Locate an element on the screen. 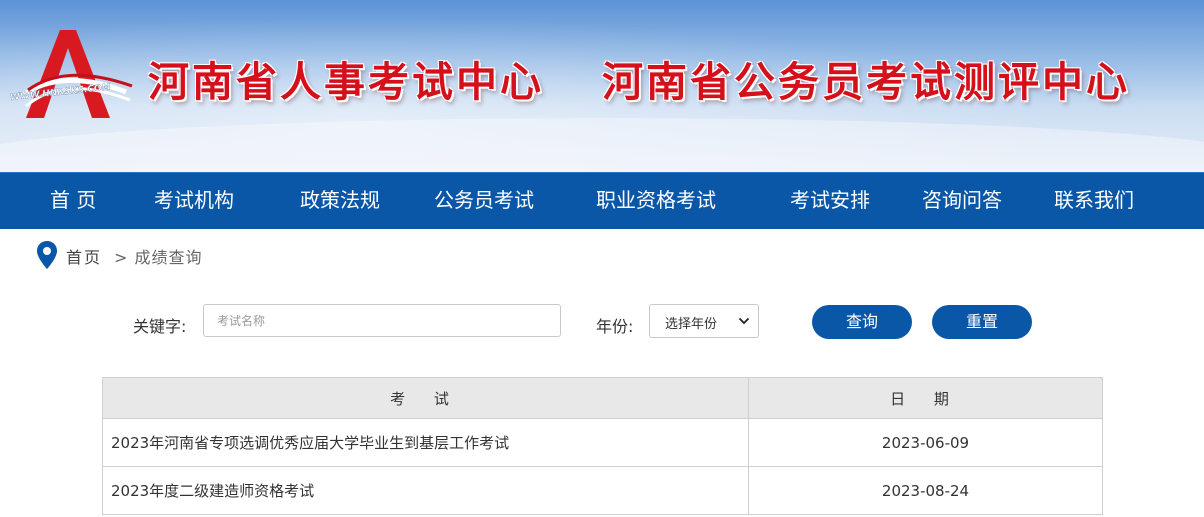 The image size is (1204, 517). year-select-value: 选择年份 is located at coordinates (691, 324).